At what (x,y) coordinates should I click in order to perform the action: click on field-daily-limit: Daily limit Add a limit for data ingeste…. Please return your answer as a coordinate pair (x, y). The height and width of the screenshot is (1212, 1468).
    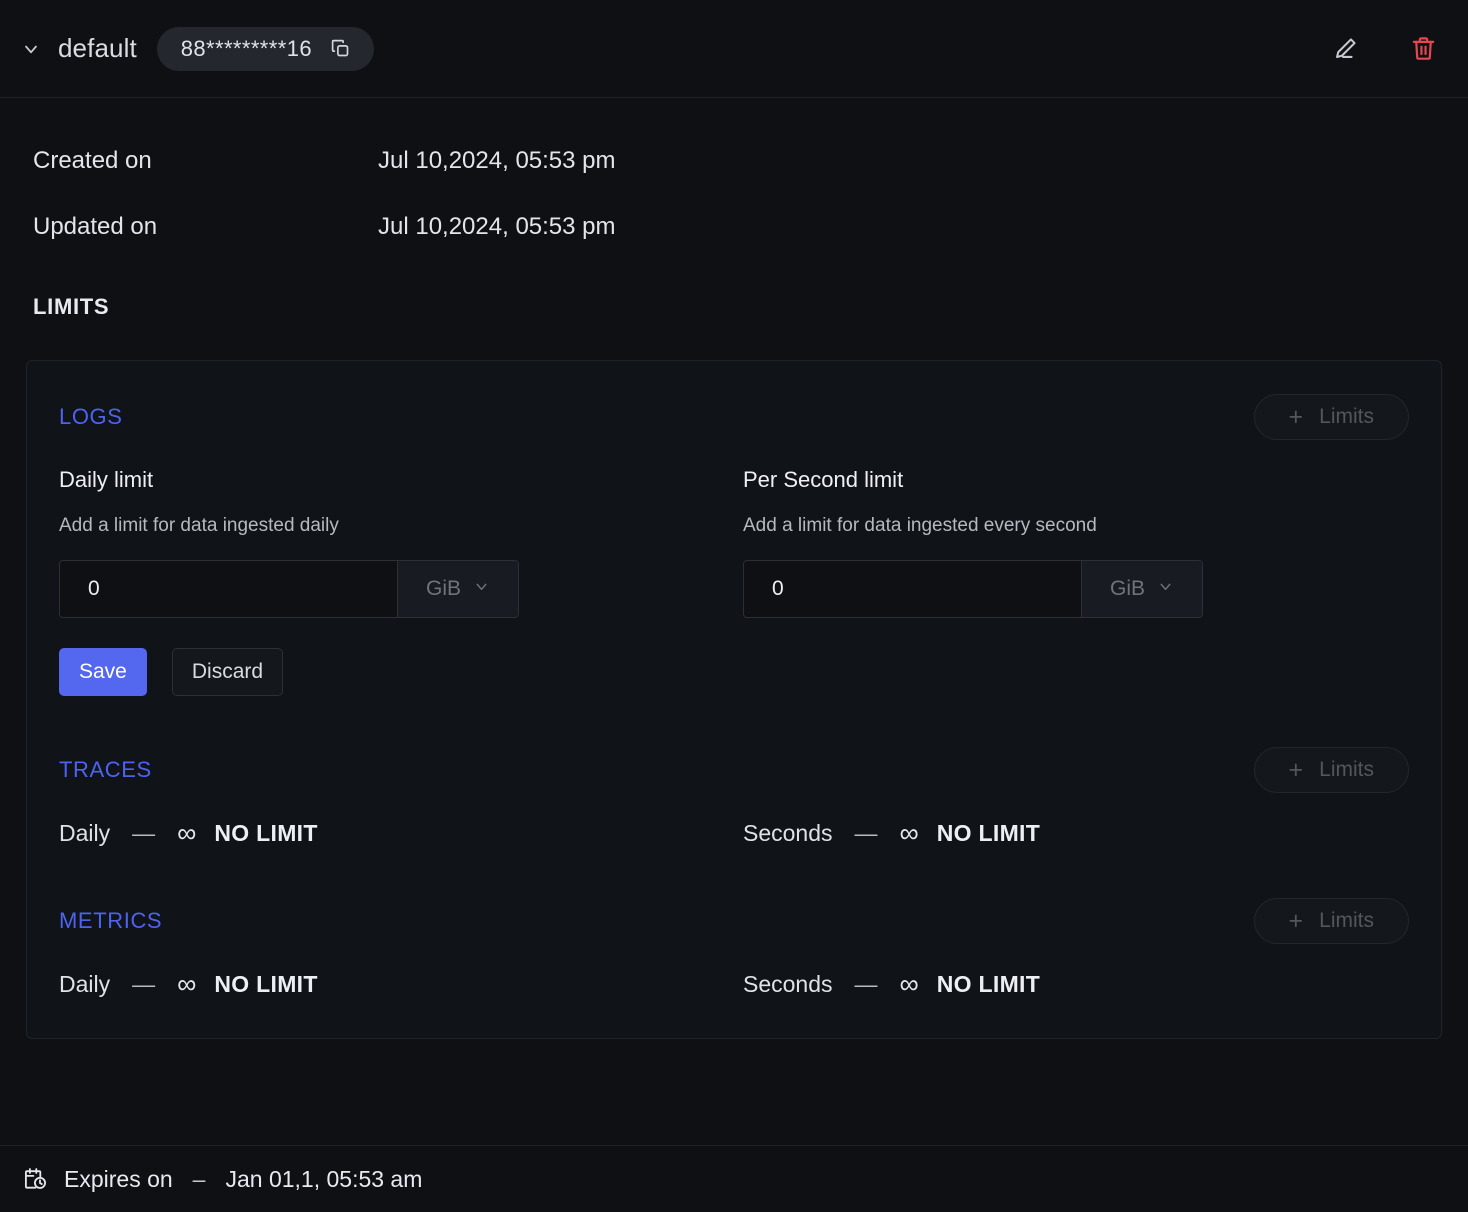
    Looking at the image, I should click on (401, 581).